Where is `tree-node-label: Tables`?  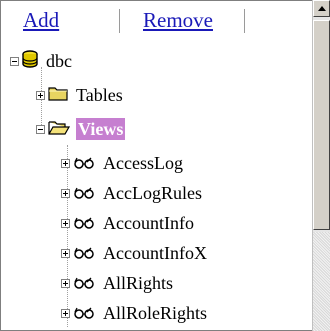
tree-node-label: Tables is located at coordinates (99, 95).